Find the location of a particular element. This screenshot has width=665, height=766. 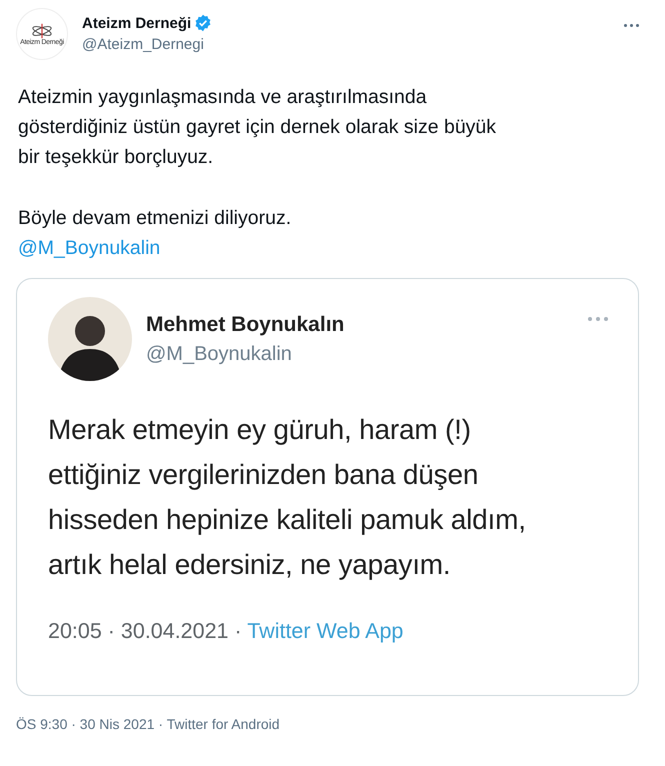

tweet-text: Ateizmin yaygınlaşmasında ve araştırılmasında gösterdiğiniz üstün gayret için dernek olarak size büyük bir teşekkür borçluyuz. is located at coordinates (258, 127).